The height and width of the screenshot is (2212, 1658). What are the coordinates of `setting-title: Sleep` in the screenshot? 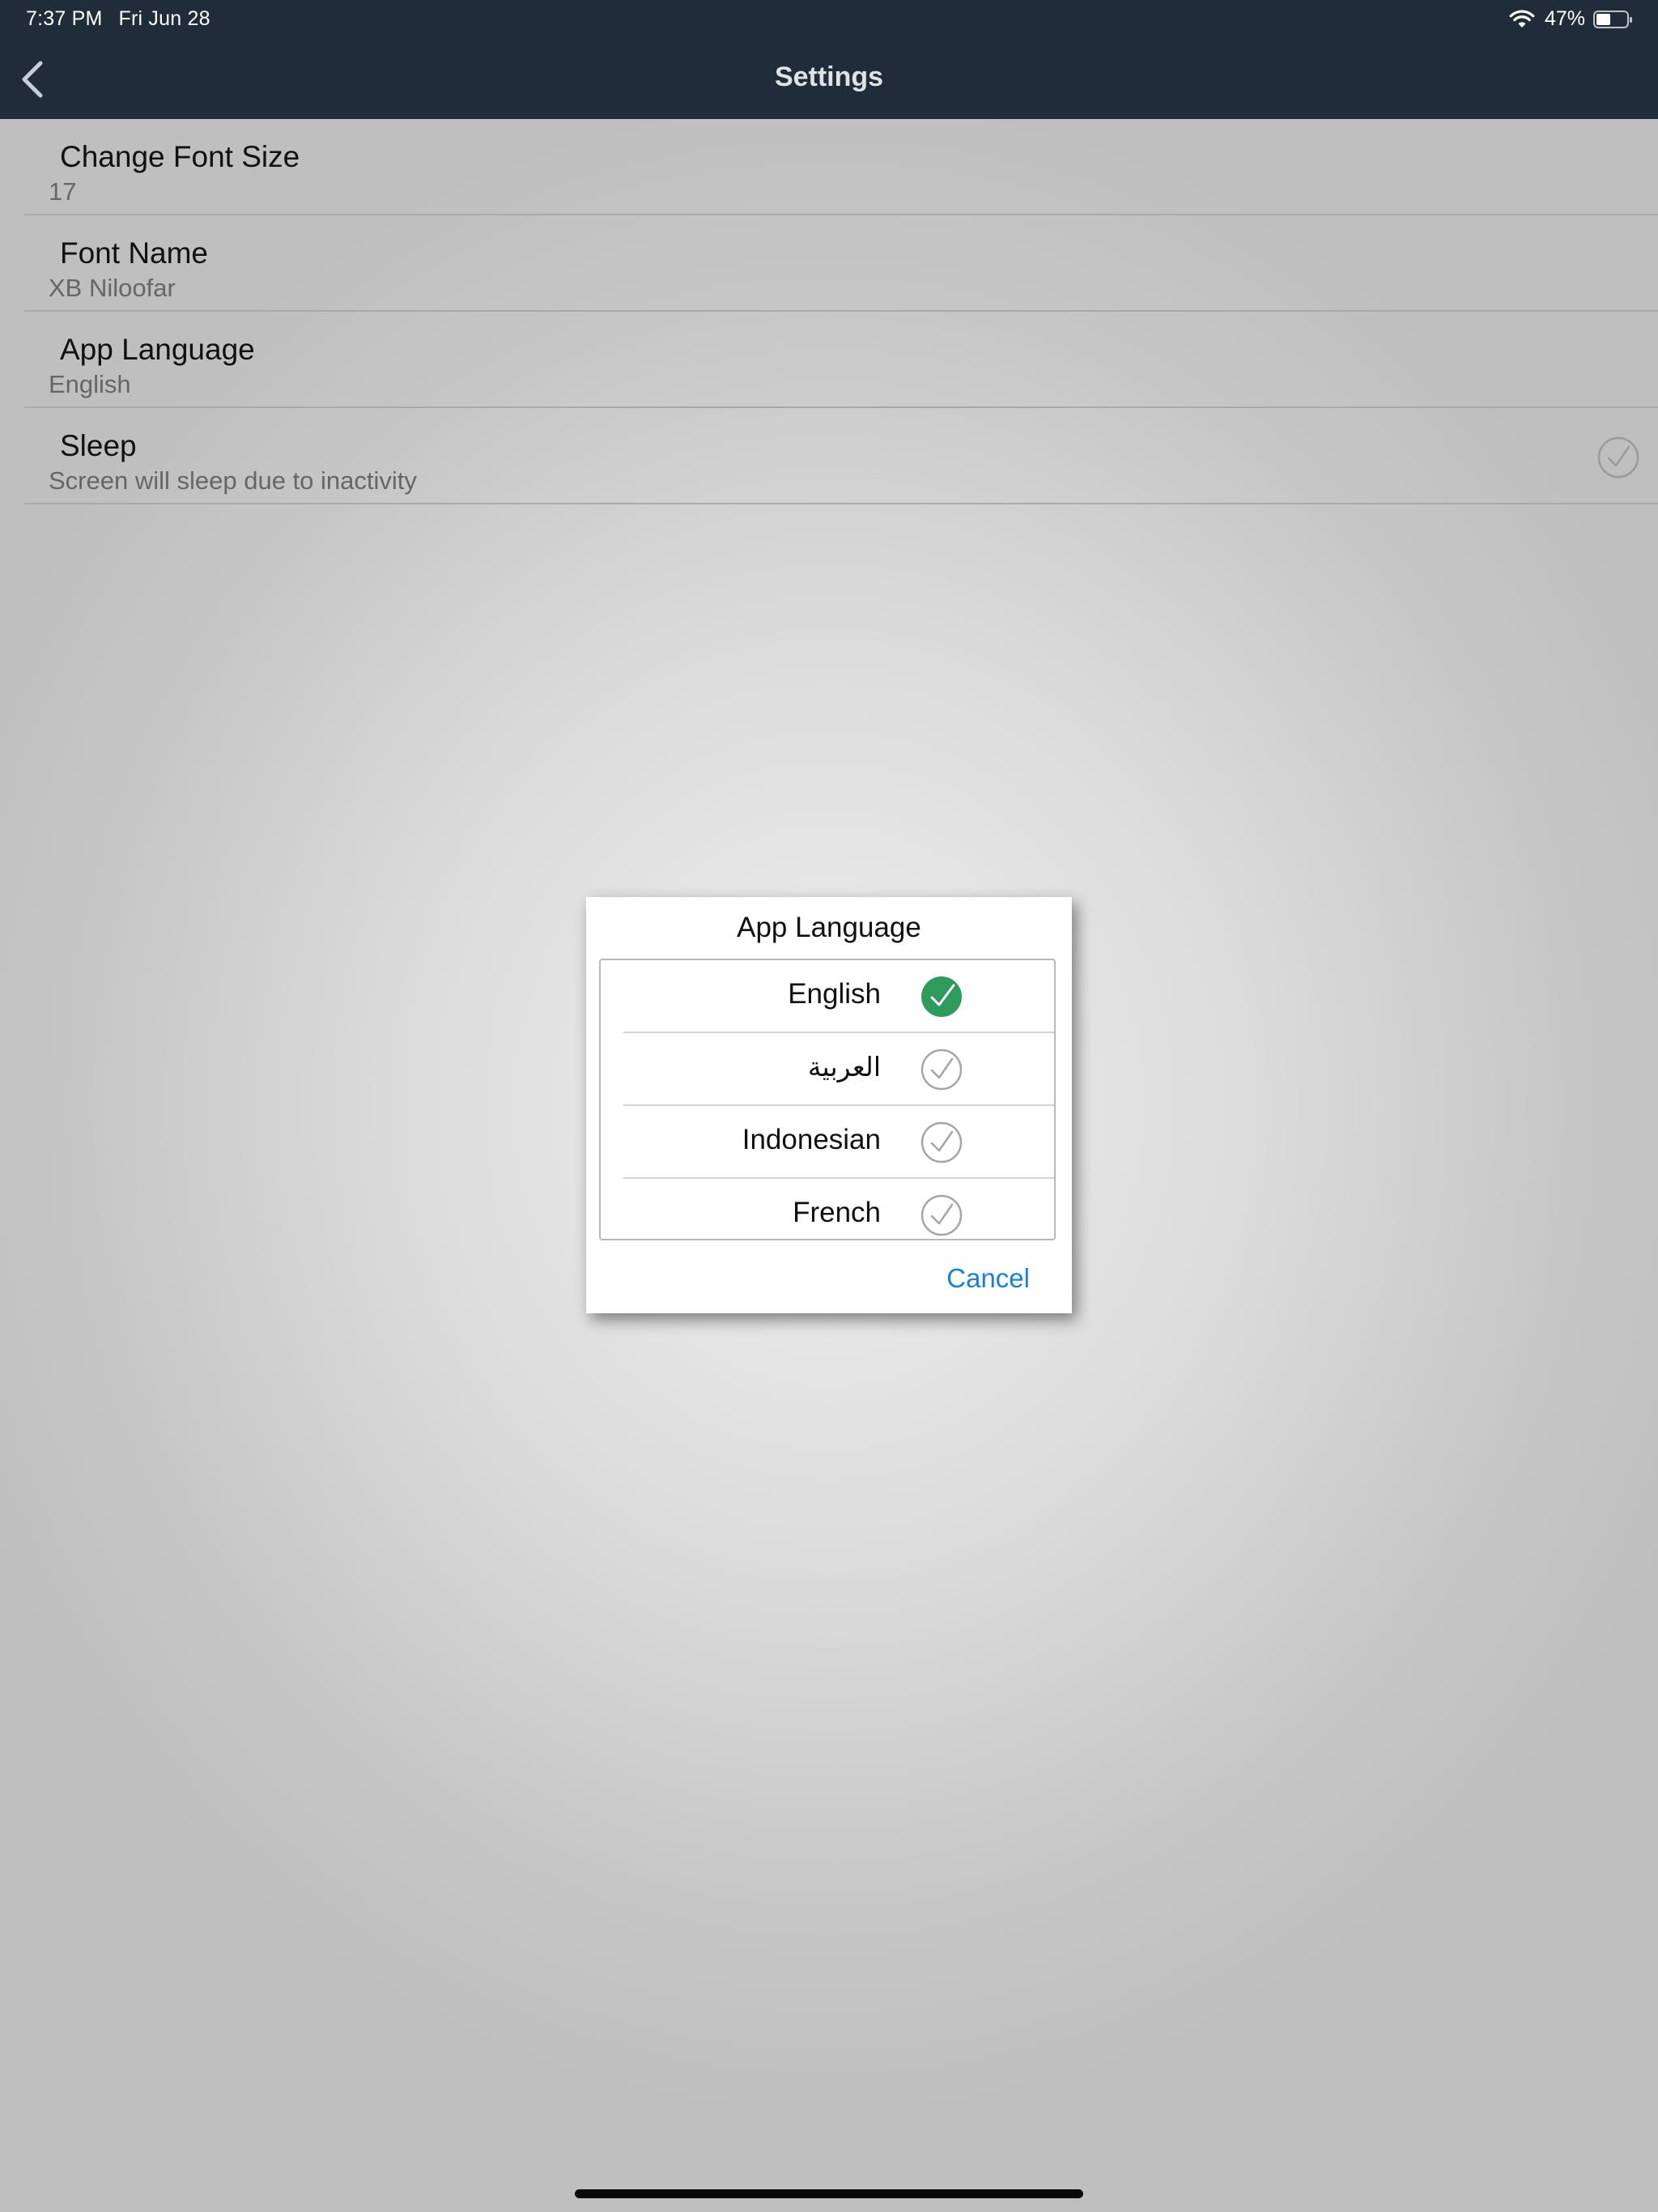 It's located at (98, 446).